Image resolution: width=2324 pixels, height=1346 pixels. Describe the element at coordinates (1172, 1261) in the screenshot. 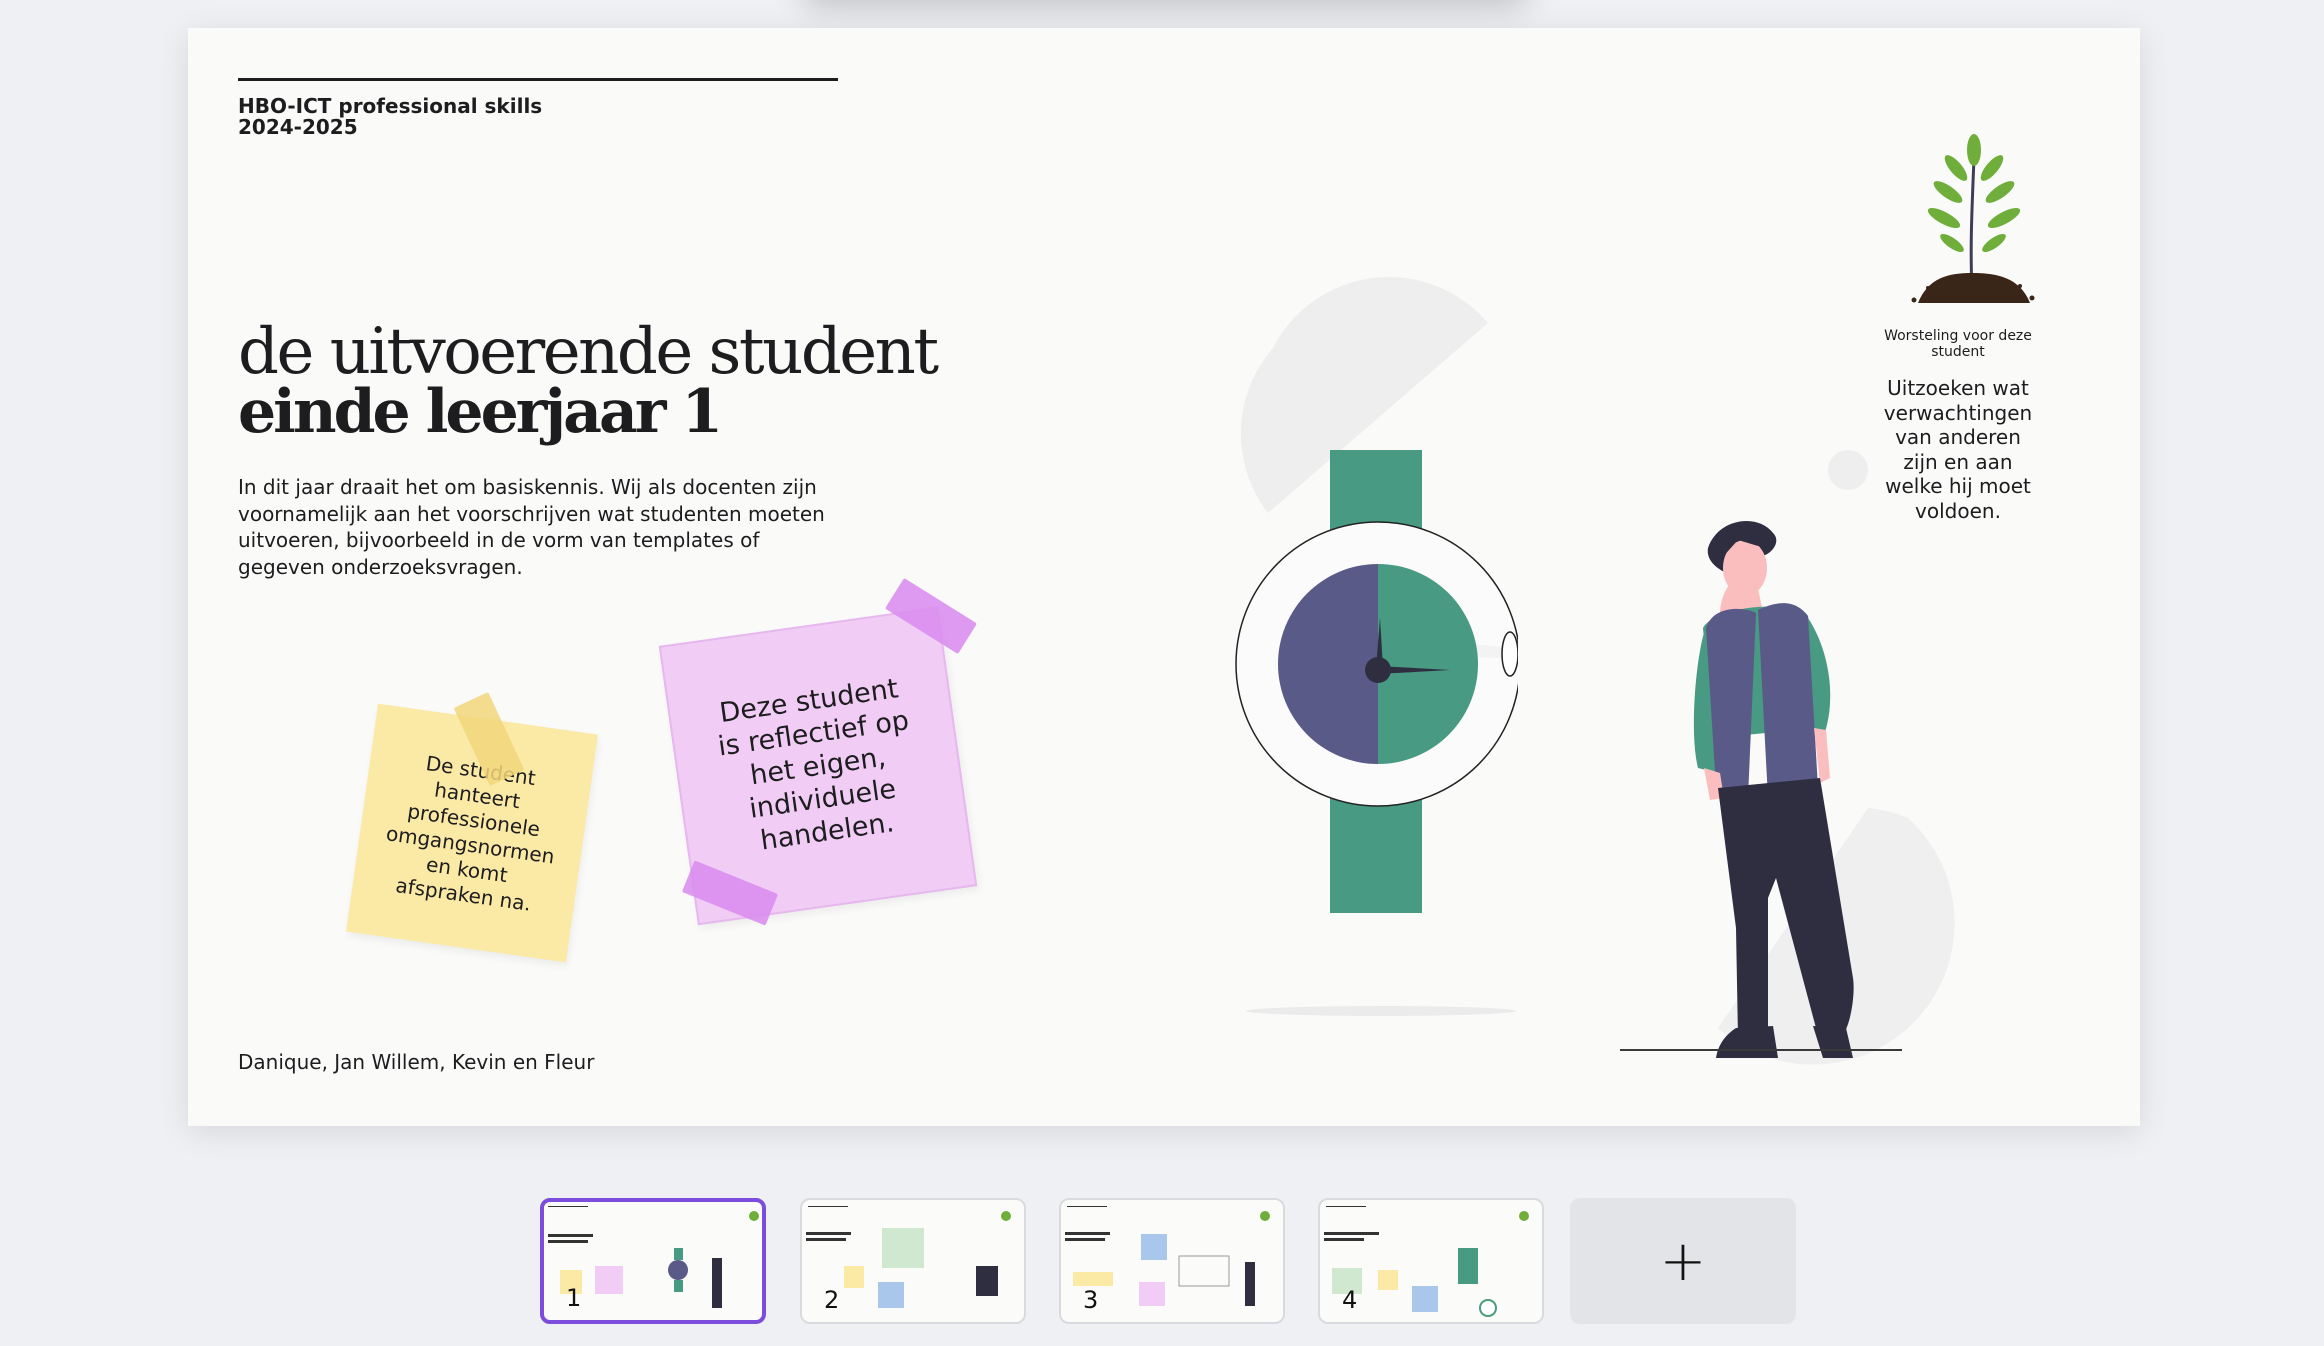

I see `slide-thumbnail-3: 3` at that location.